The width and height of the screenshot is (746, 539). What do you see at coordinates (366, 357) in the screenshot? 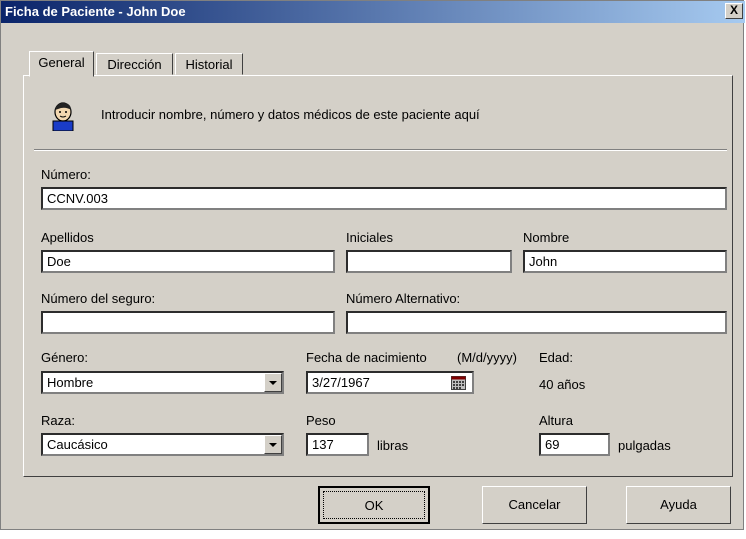
I see `nacimiento-label: Fecha de nacimiento` at bounding box center [366, 357].